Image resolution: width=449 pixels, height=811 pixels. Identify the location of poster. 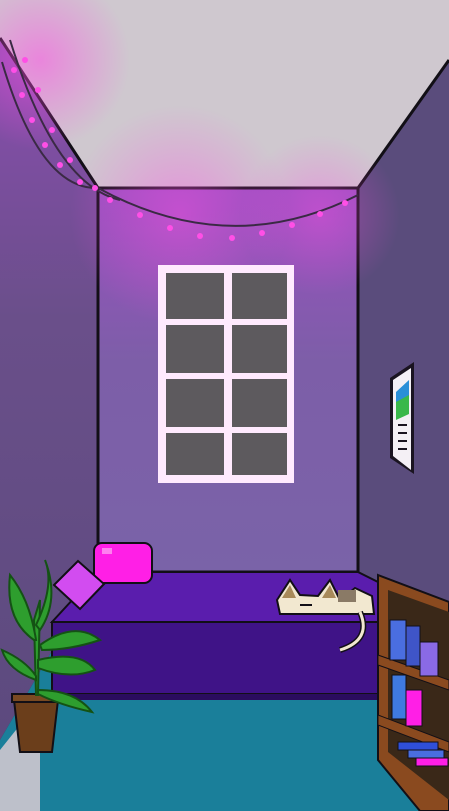
(402, 418).